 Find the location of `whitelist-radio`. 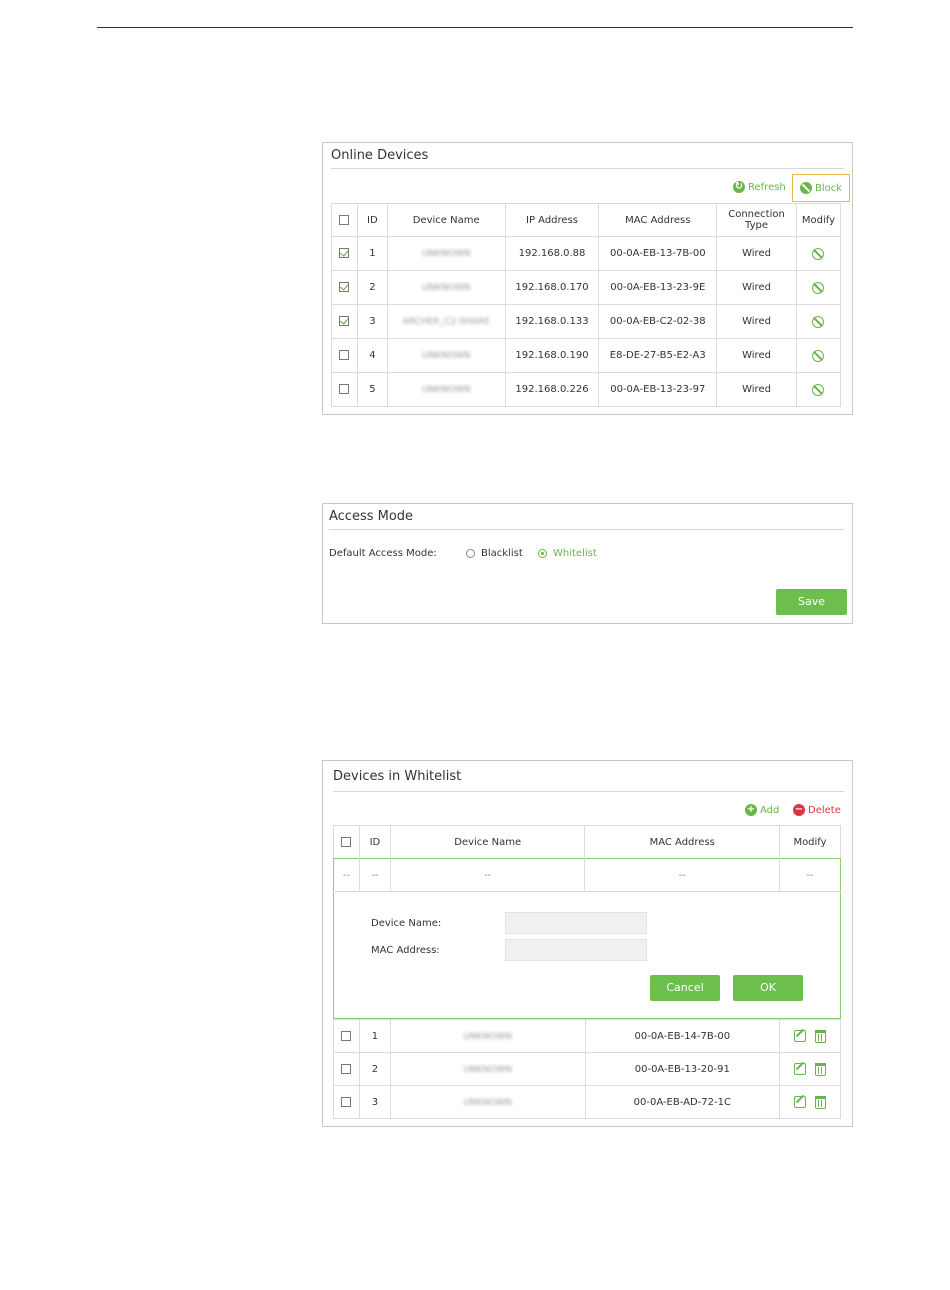

whitelist-radio is located at coordinates (542, 553).